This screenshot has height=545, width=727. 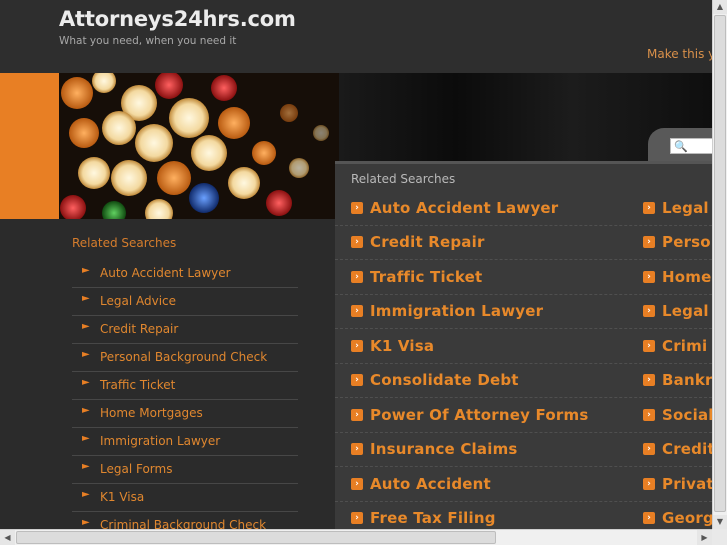 What do you see at coordinates (464, 208) in the screenshot?
I see `search-link-label: Auto Accident Lawyer` at bounding box center [464, 208].